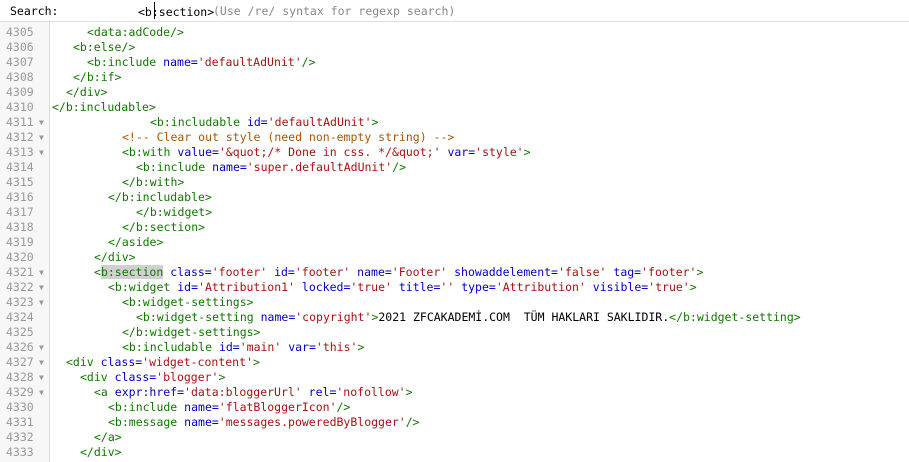  Describe the element at coordinates (343, 407) in the screenshot. I see `code-token: />` at that location.